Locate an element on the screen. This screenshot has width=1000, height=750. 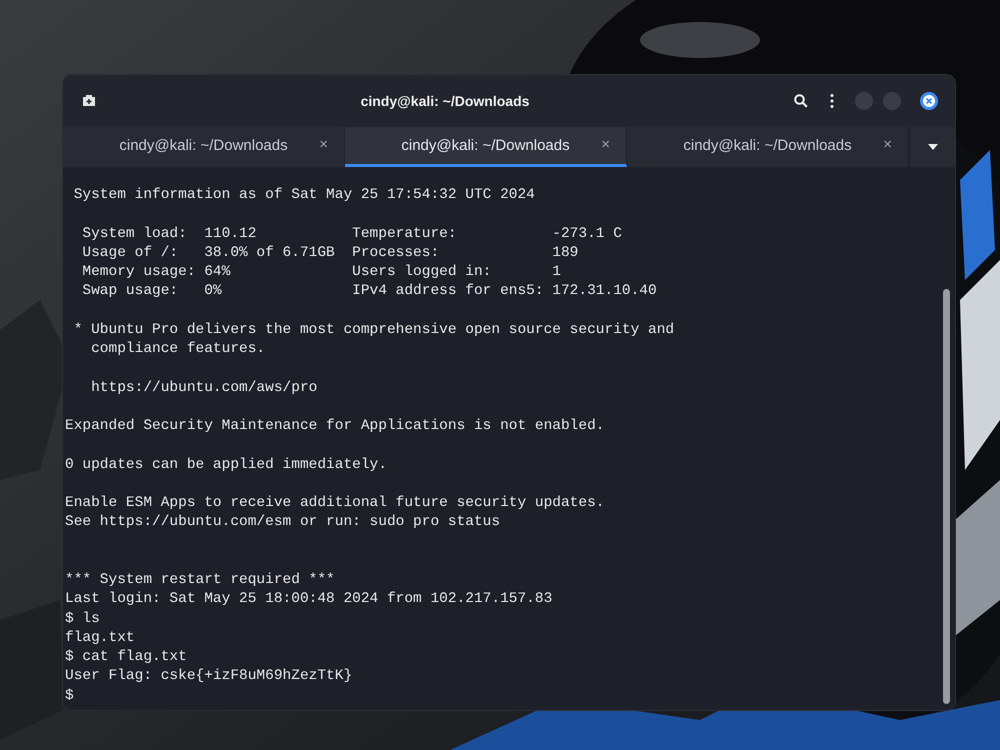
terminal-line: Enable ESM Apps to receive additional future security updates. is located at coordinates (334, 503).